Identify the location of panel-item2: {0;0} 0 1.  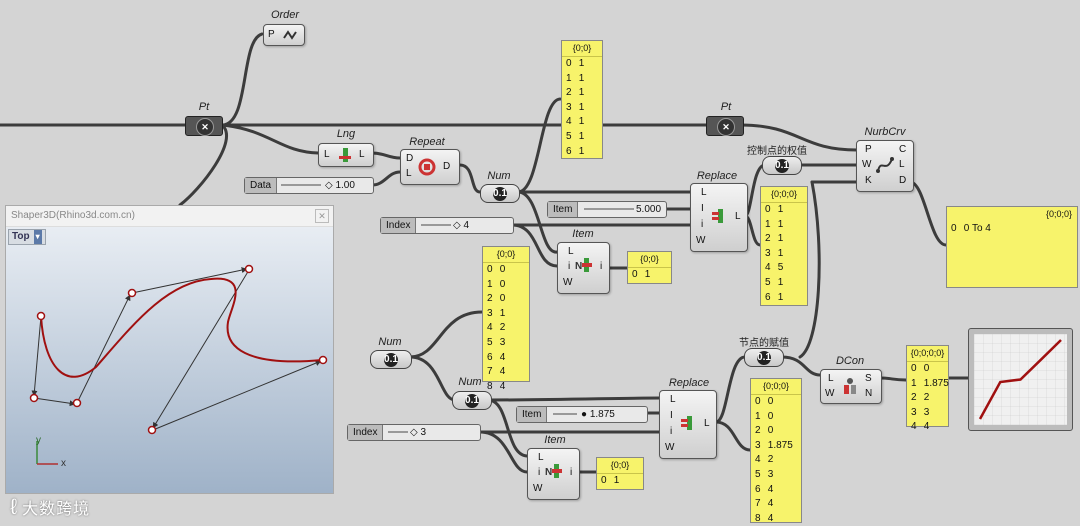
(620, 473).